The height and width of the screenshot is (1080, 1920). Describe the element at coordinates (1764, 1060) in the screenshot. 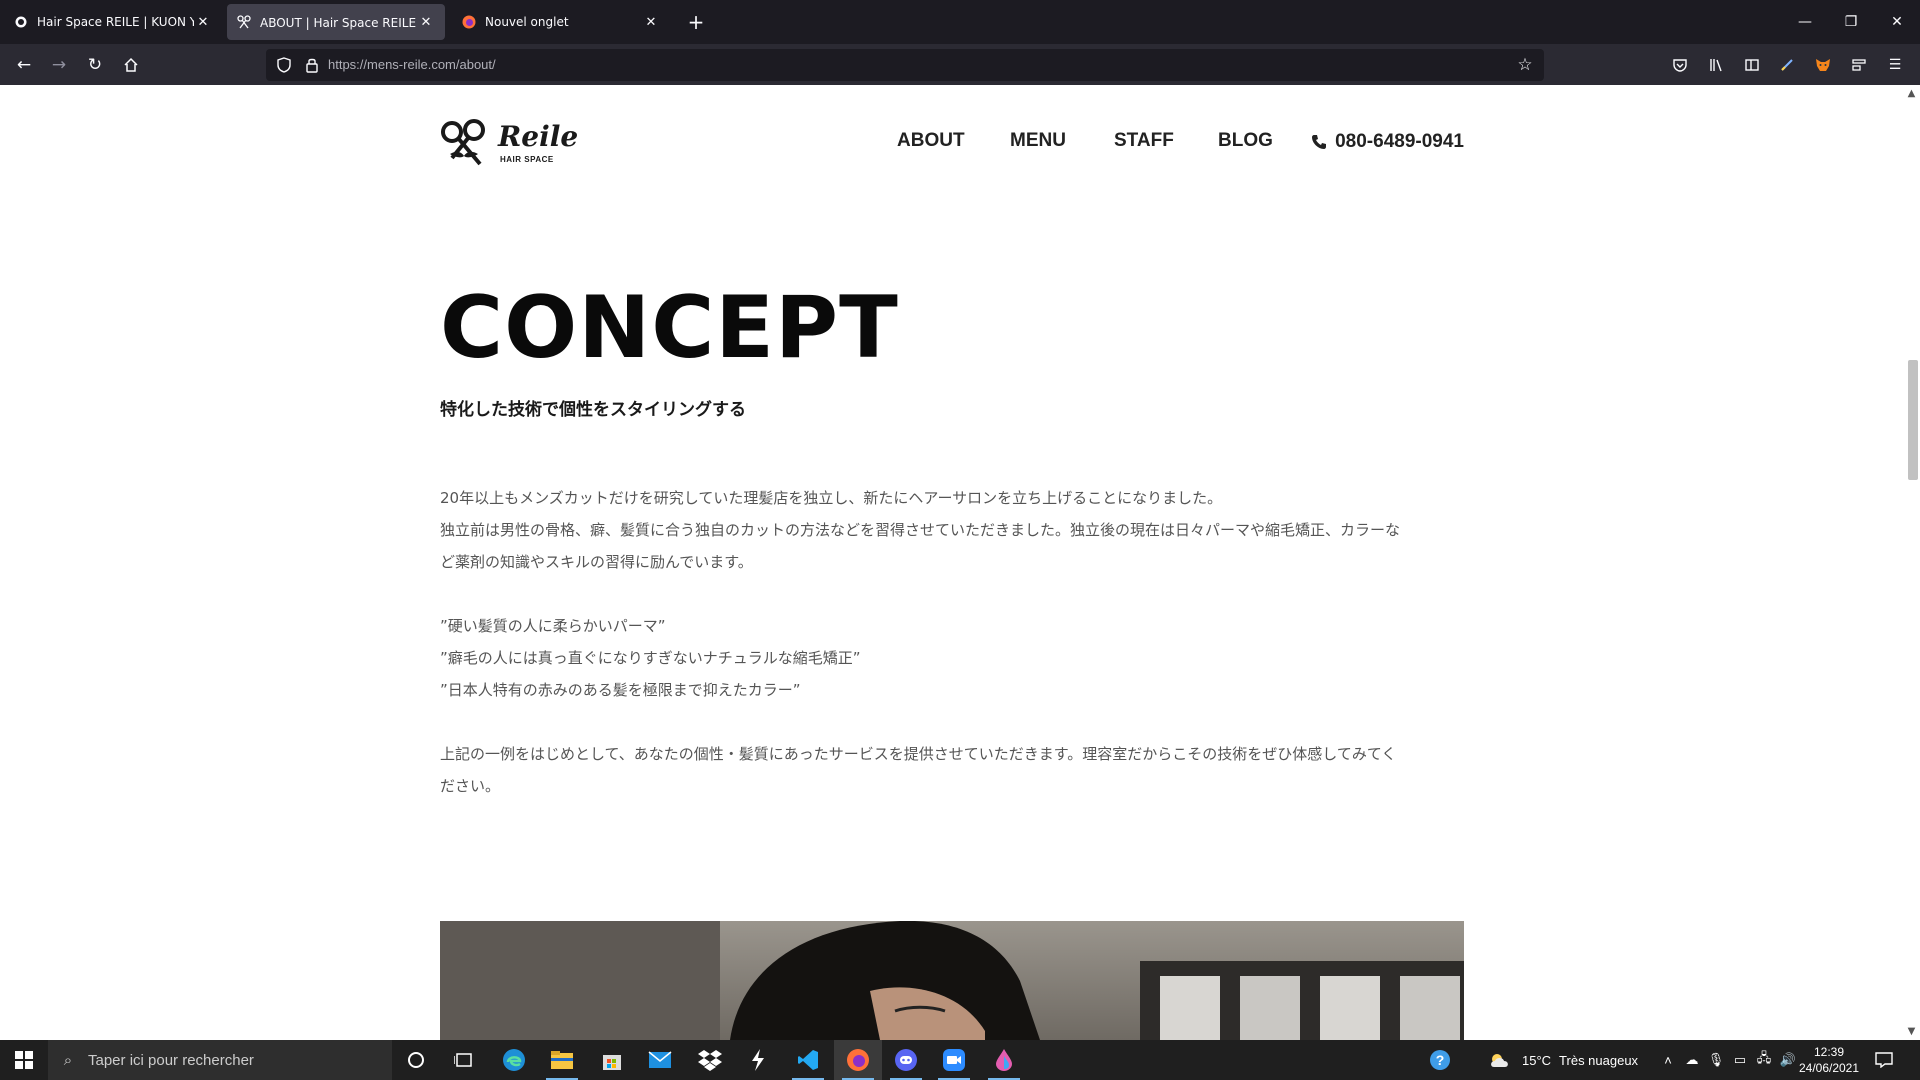

I see `network-icon: 🖧` at that location.